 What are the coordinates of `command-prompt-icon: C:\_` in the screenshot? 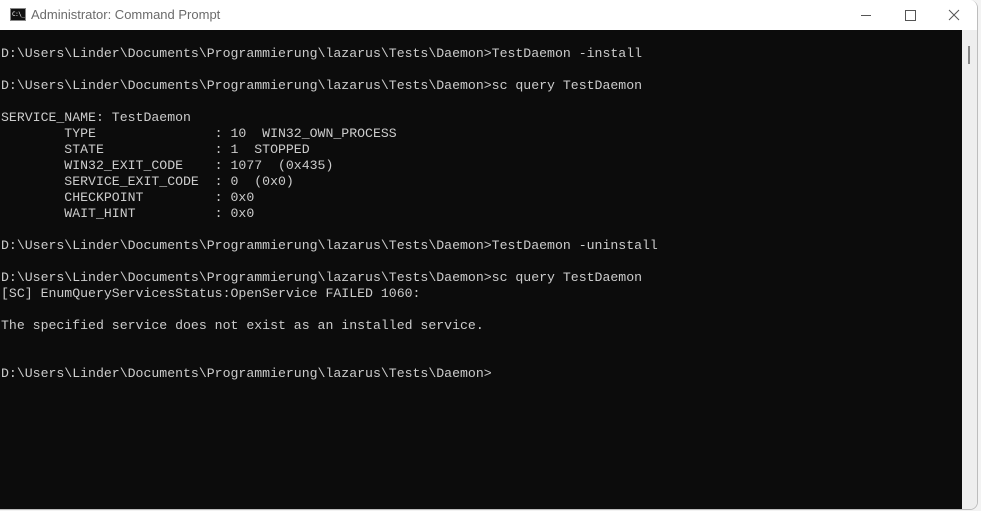 It's located at (18, 14).